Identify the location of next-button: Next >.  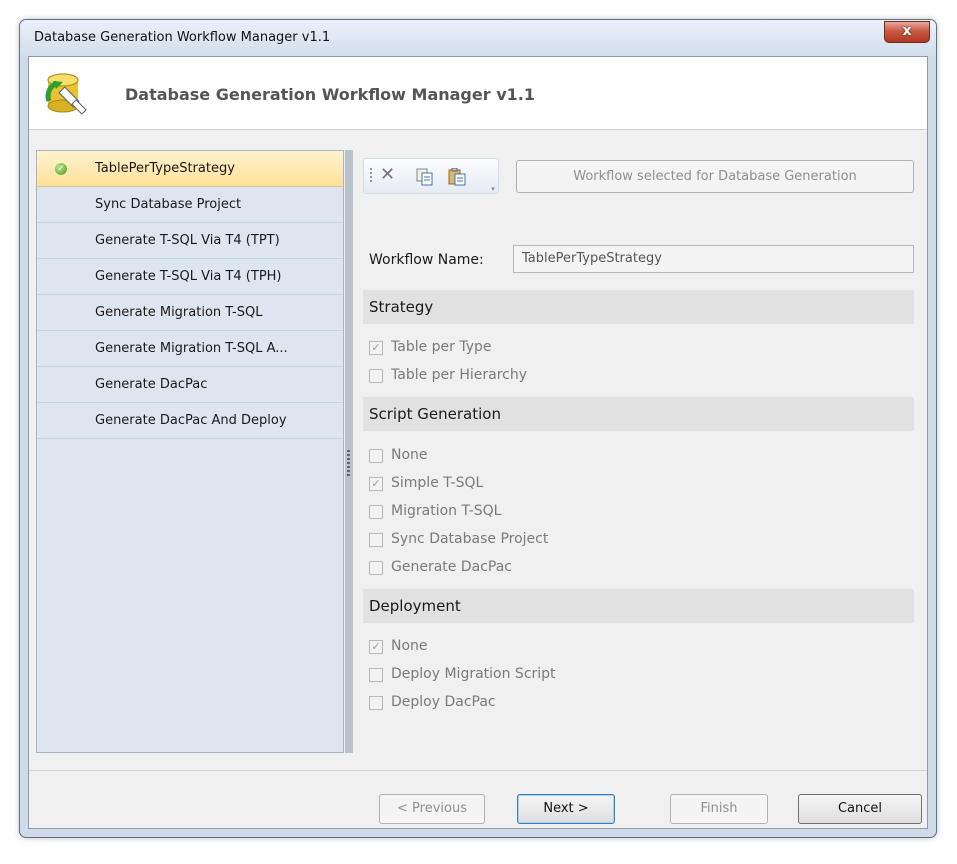
(566, 809).